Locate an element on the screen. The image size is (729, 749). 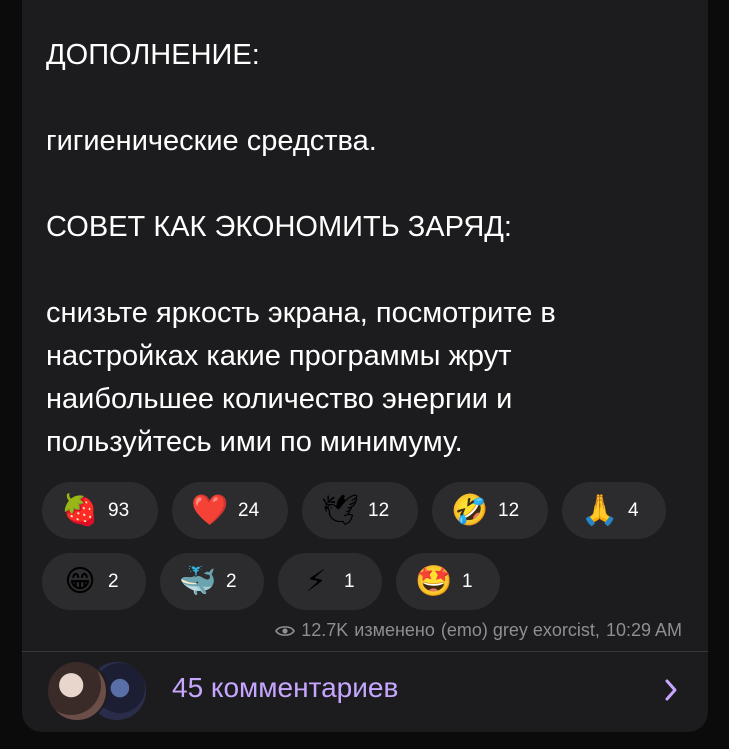
reaction-grin: 😁 2 is located at coordinates (94, 581).